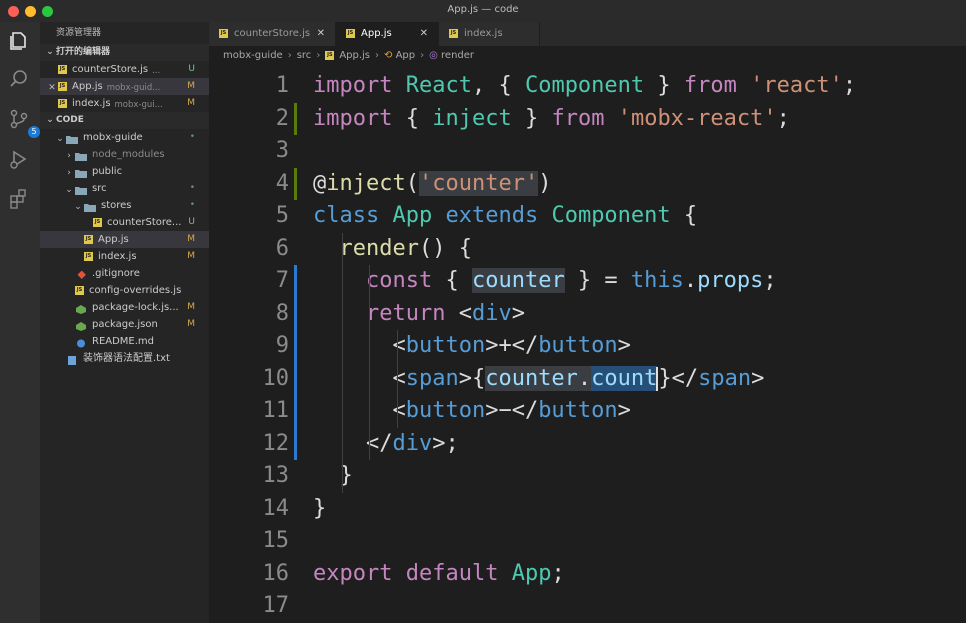 This screenshot has width=966, height=623. Describe the element at coordinates (282, 215) in the screenshot. I see `line-number: 5` at that location.